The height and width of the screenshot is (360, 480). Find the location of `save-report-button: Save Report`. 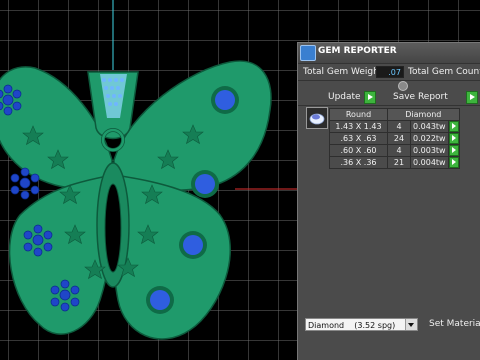

save-report-button: Save Report is located at coordinates (420, 97).